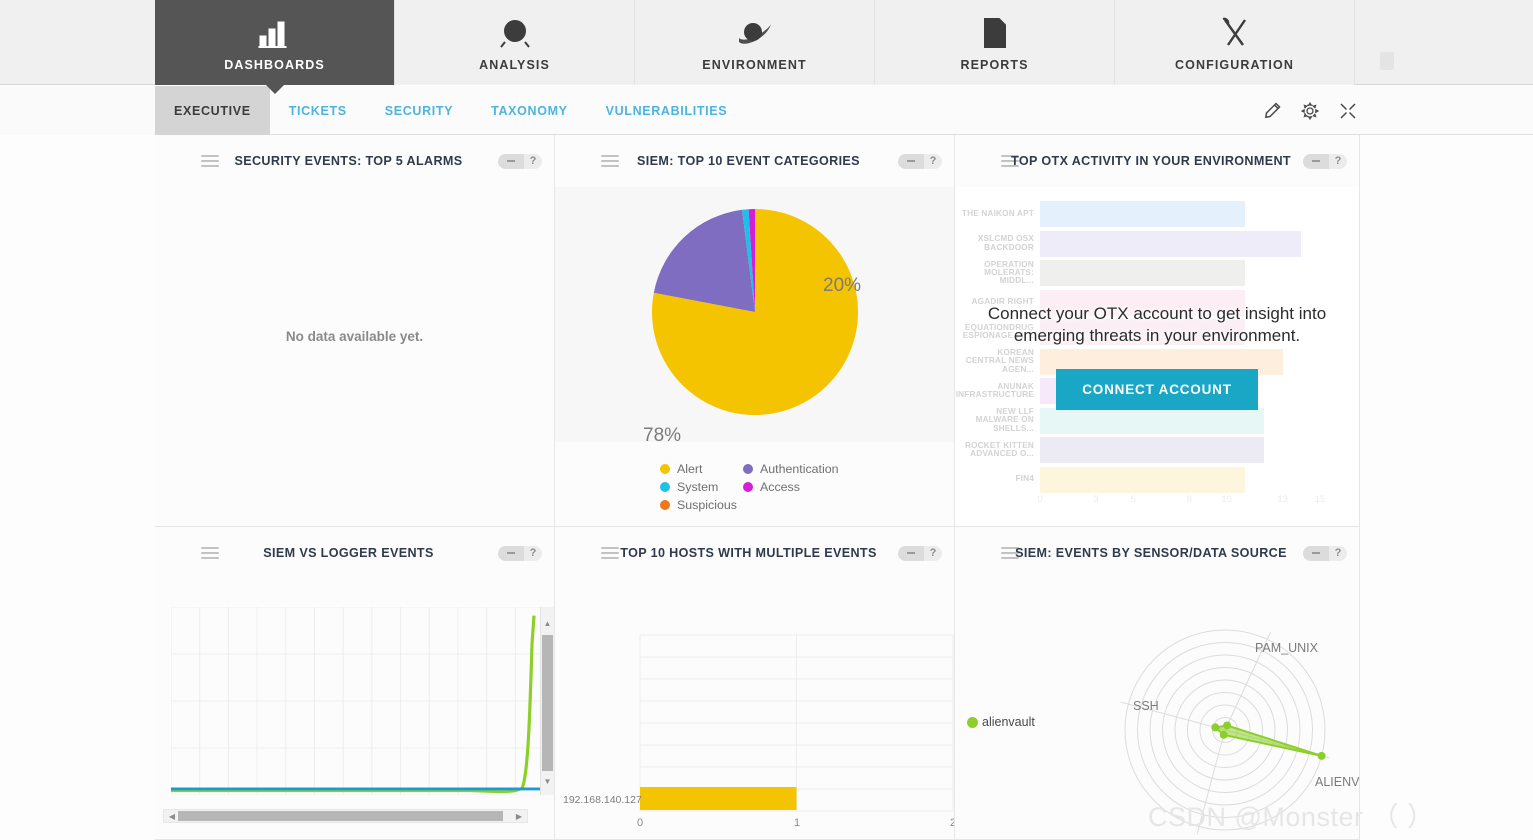 The image size is (1533, 840). What do you see at coordinates (172, 816) in the screenshot?
I see `scroll-left-icon: ◀` at bounding box center [172, 816].